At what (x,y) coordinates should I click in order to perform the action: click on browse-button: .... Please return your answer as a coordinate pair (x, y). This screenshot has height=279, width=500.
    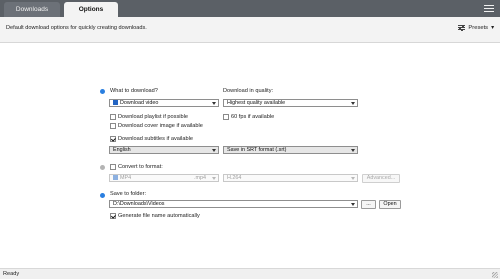
    Looking at the image, I should click on (368, 204).